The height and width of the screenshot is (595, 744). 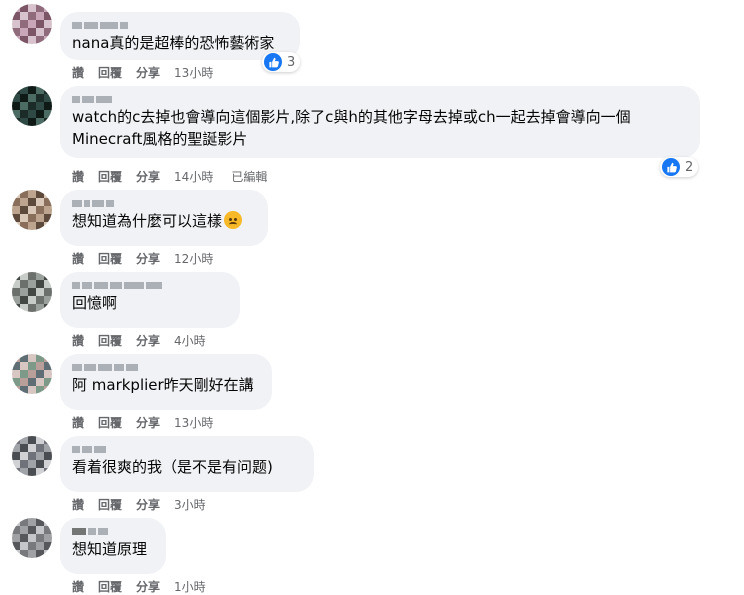 What do you see at coordinates (190, 586) in the screenshot?
I see `timestamp: 1小時` at bounding box center [190, 586].